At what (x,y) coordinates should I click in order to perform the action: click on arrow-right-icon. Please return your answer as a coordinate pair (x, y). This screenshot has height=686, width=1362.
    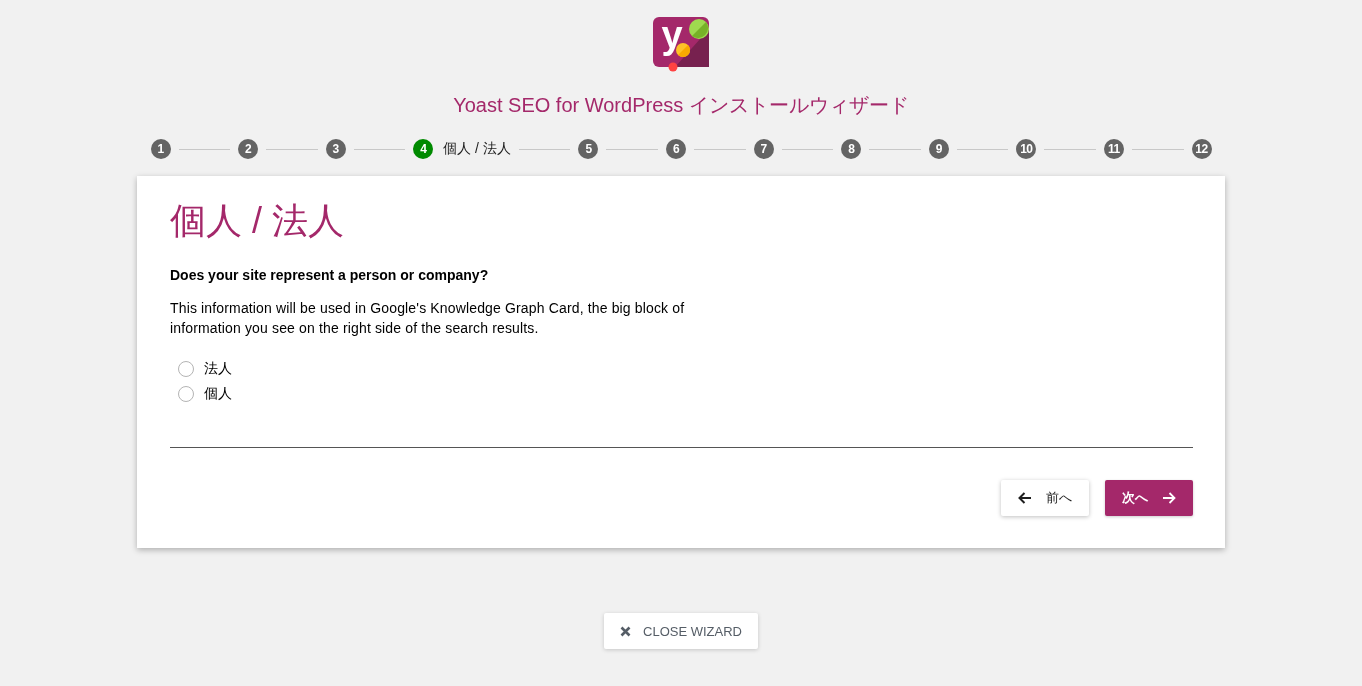
    Looking at the image, I should click on (1169, 498).